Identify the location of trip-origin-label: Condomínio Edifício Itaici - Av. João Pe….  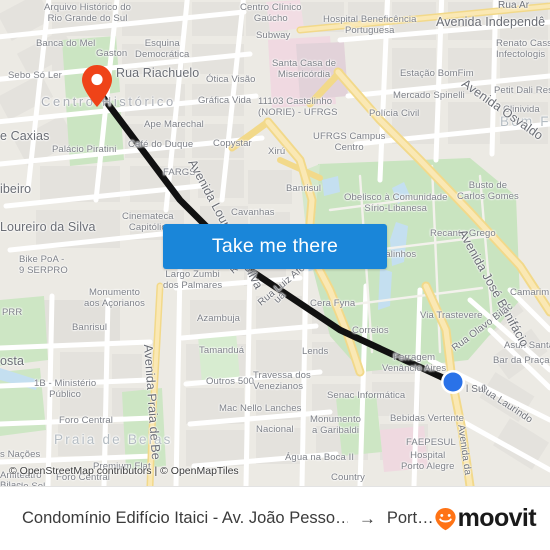
(185, 518).